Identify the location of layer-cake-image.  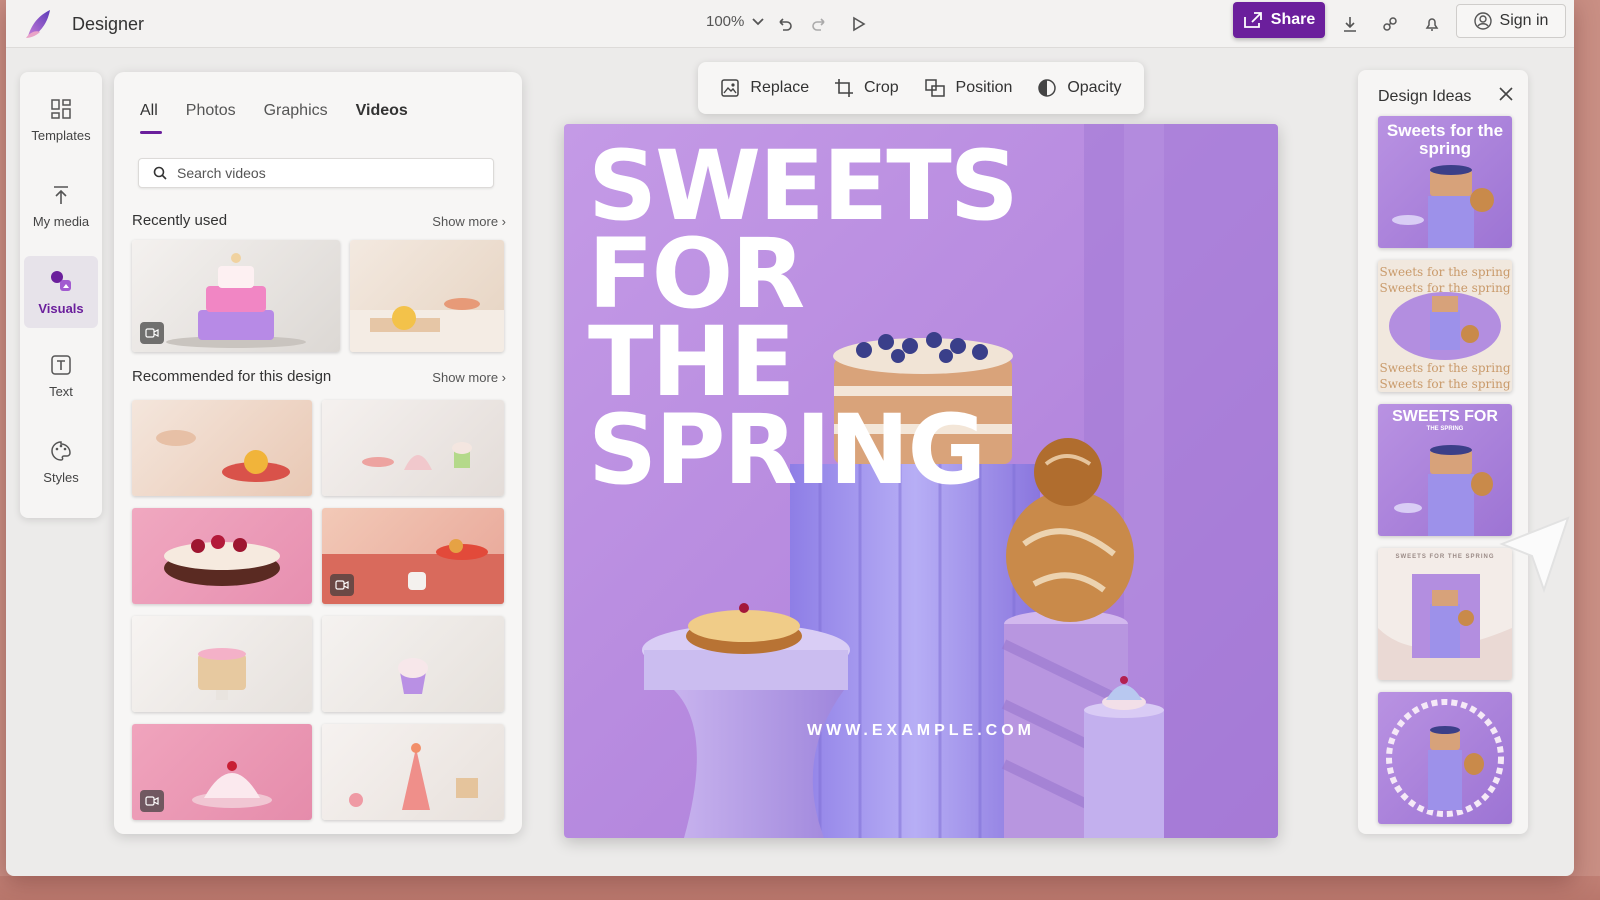
(222, 674).